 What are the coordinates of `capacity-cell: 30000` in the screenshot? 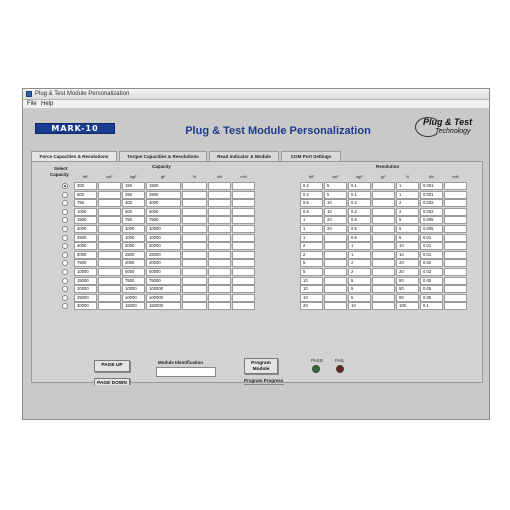 It's located at (85, 306).